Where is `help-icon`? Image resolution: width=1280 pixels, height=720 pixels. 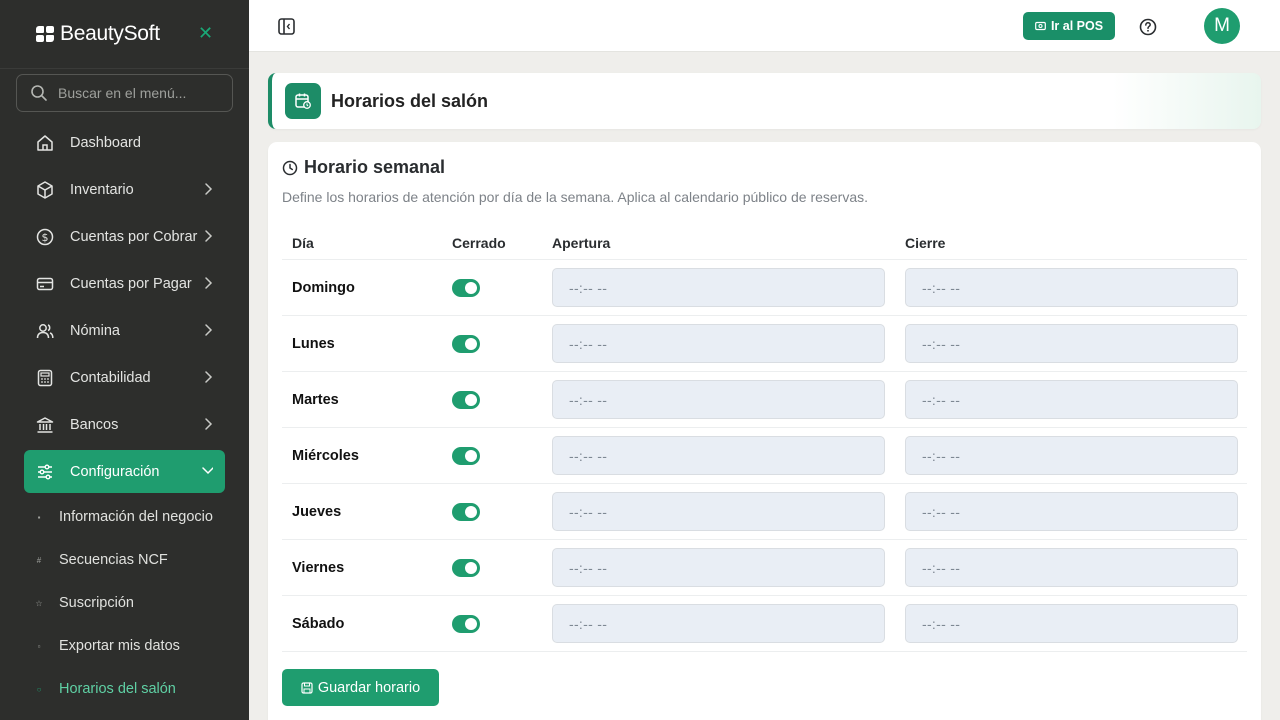
help-icon is located at coordinates (1148, 27).